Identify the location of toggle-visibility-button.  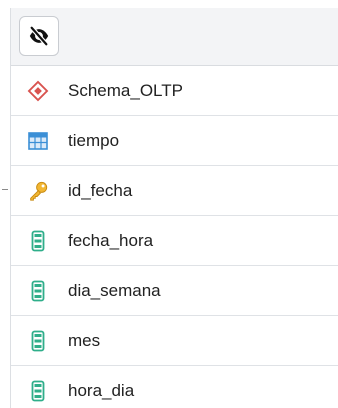
(39, 36).